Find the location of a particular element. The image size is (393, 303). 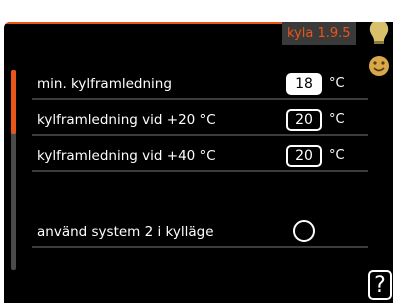

row-min-kylframledning: min. kylframledning 18 °C is located at coordinates (200, 86).